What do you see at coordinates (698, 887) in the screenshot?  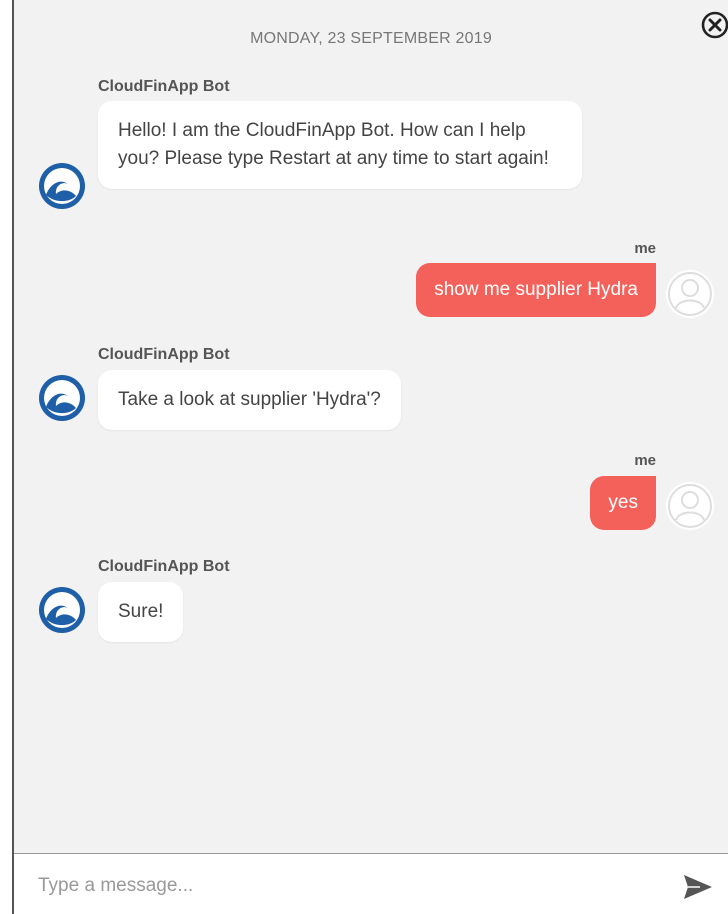 I see `send-icon` at bounding box center [698, 887].